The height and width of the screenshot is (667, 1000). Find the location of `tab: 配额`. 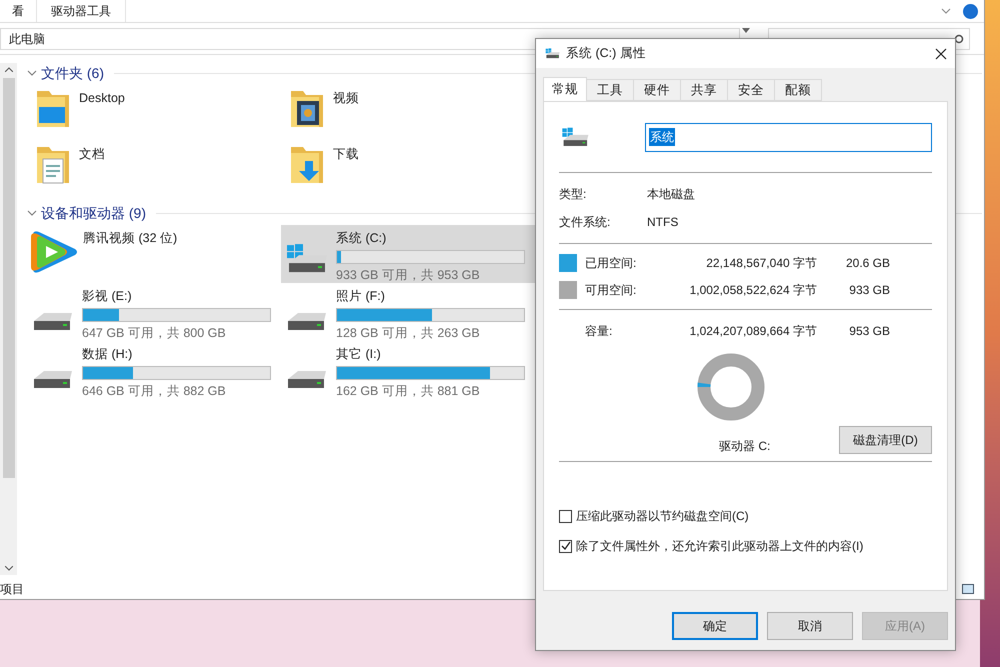

tab: 配额 is located at coordinates (798, 90).